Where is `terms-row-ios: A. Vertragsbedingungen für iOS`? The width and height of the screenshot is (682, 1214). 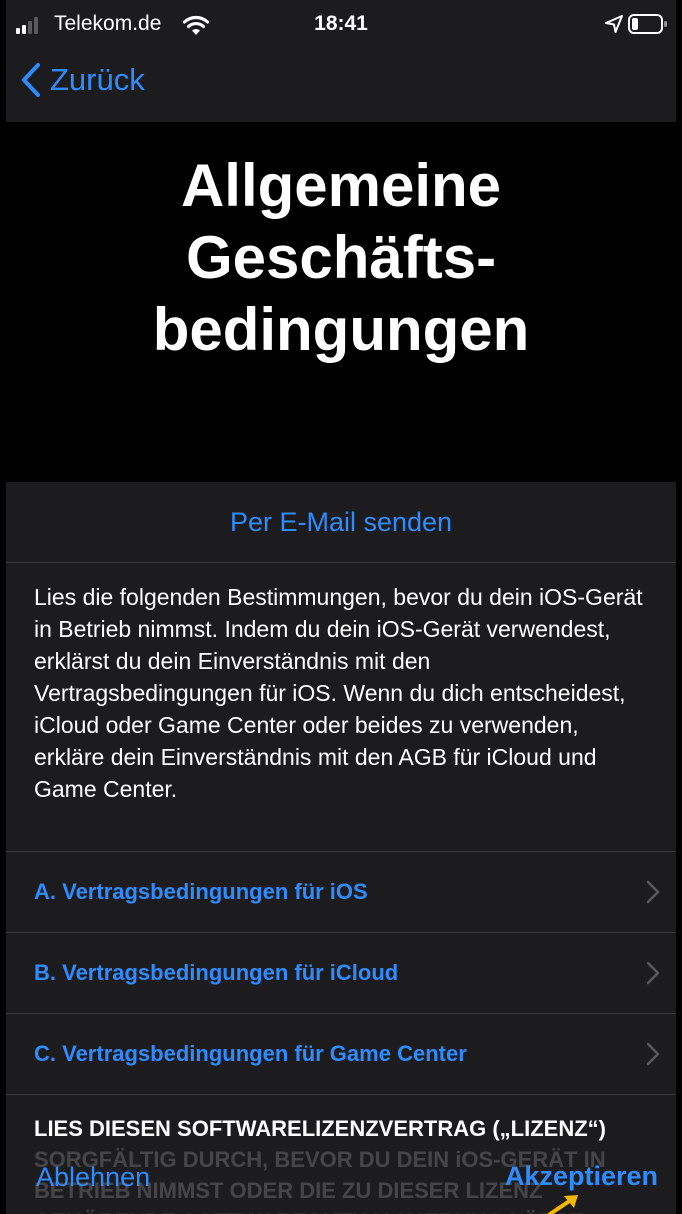
terms-row-ios: A. Vertragsbedingungen für iOS is located at coordinates (341, 892).